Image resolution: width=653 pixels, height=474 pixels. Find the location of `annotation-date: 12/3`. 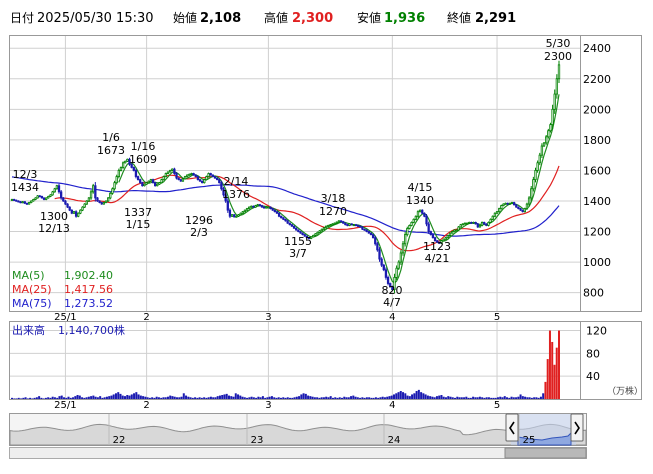

annotation-date: 12/3 is located at coordinates (25, 174).